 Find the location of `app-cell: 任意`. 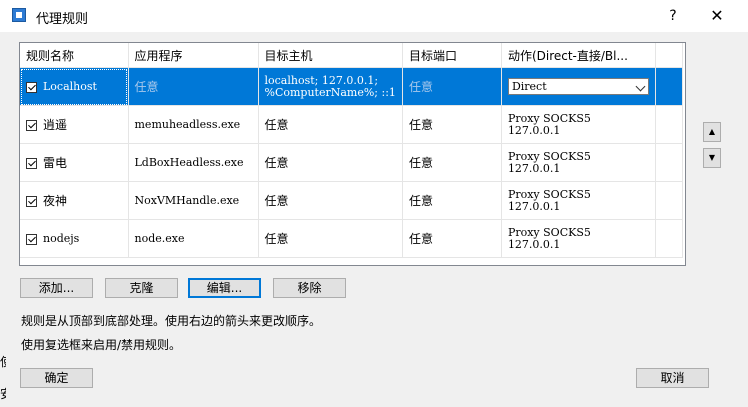

app-cell: 任意 is located at coordinates (193, 86).